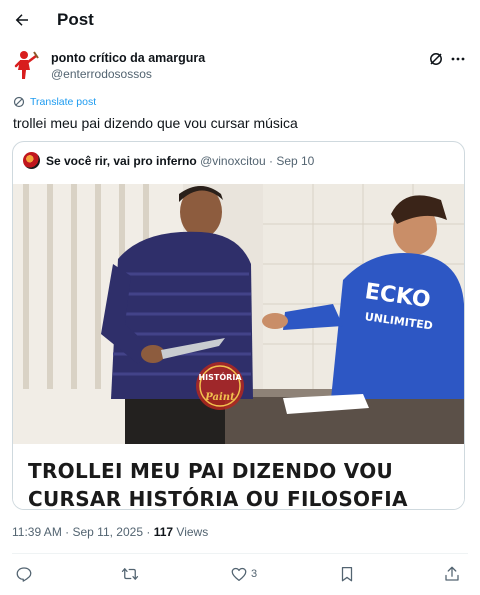 The width and height of the screenshot is (480, 595). What do you see at coordinates (75, 19) in the screenshot?
I see `page-title: Post` at bounding box center [75, 19].